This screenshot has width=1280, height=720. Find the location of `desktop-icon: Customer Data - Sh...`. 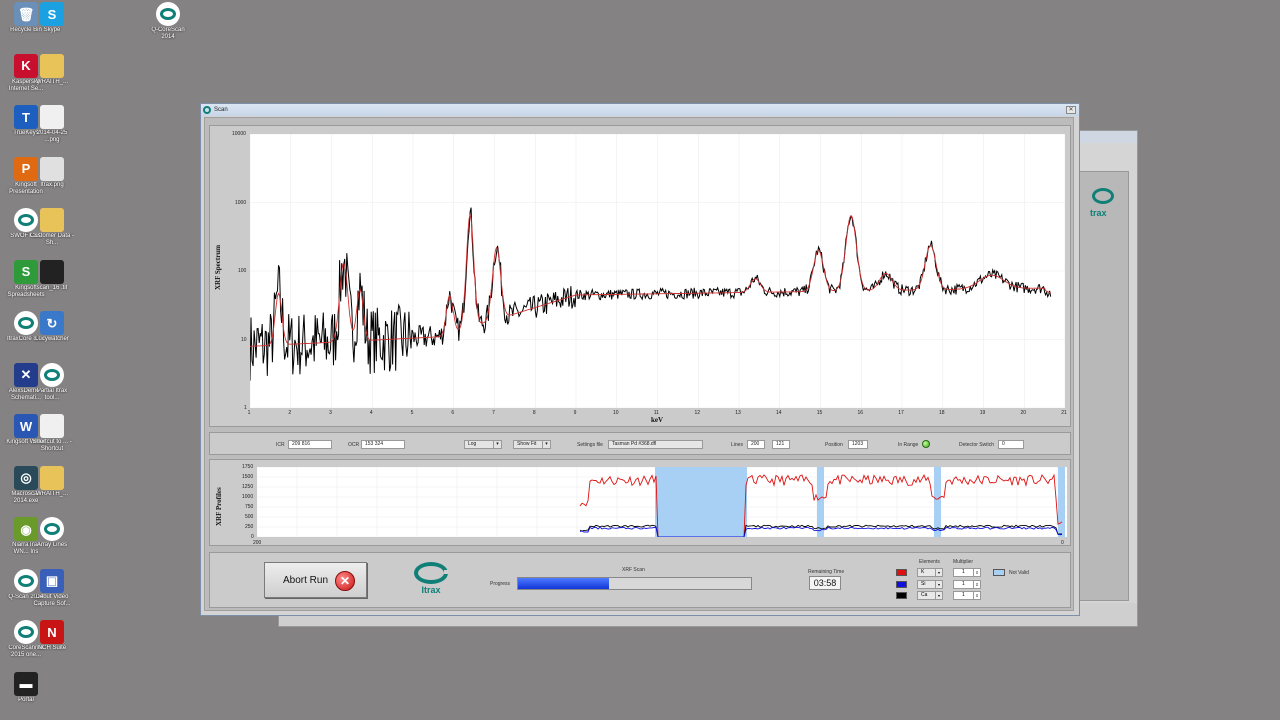

desktop-icon: Customer Data - Sh... is located at coordinates (52, 227).